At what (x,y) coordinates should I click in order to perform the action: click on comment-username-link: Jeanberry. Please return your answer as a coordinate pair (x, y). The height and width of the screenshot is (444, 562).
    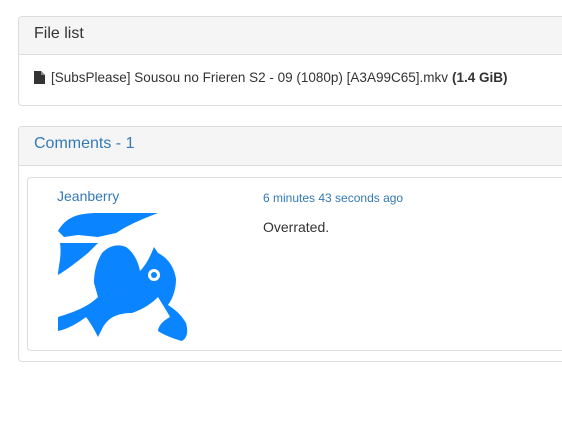
    Looking at the image, I should click on (88, 196).